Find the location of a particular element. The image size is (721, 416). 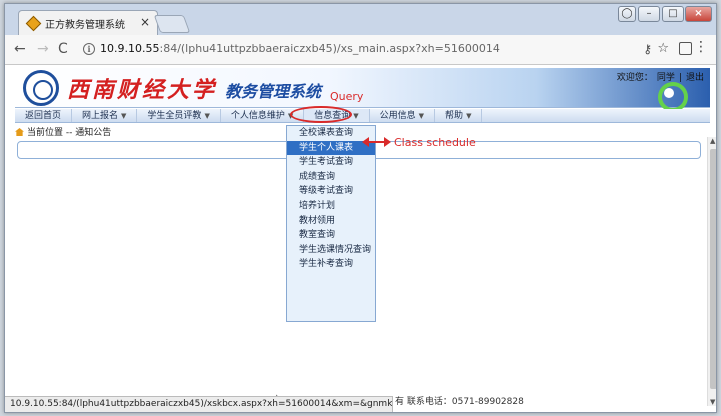

maximize-button: □ is located at coordinates (673, 14).